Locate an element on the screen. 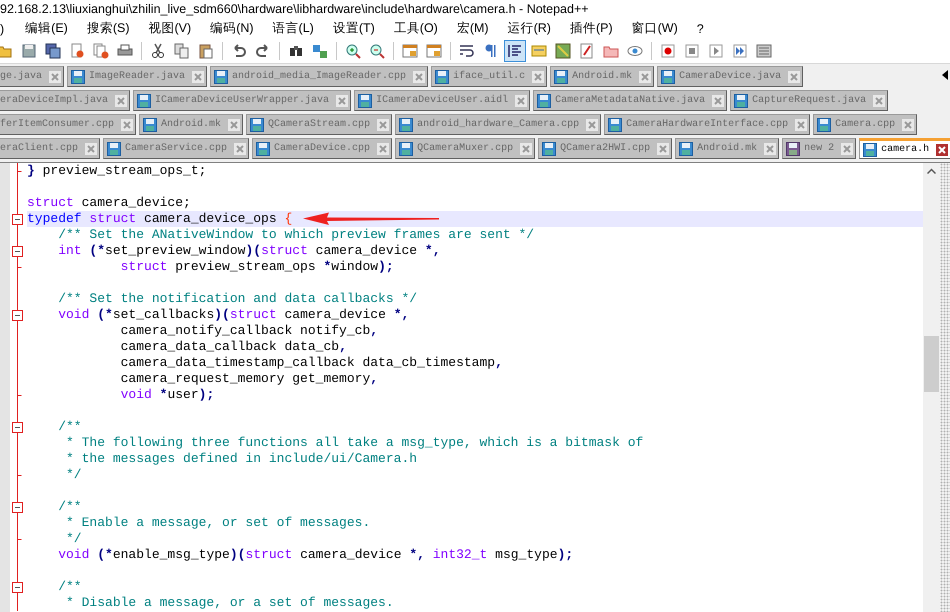 Image resolution: width=950 pixels, height=612 pixels. code-line: camera_request_memory get_memory, is located at coordinates (250, 379).